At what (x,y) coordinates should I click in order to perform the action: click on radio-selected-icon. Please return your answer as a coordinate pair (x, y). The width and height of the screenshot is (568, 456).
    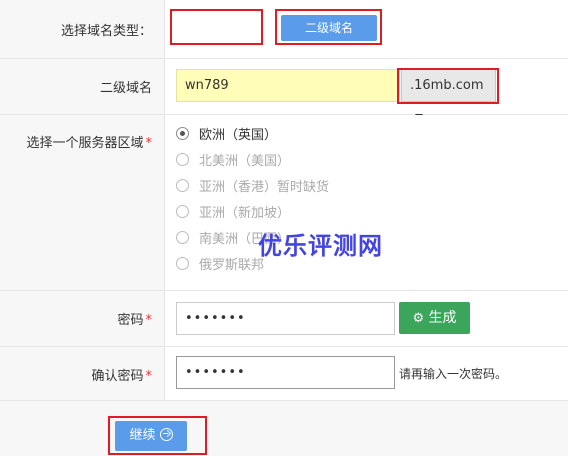
    Looking at the image, I should click on (182, 133).